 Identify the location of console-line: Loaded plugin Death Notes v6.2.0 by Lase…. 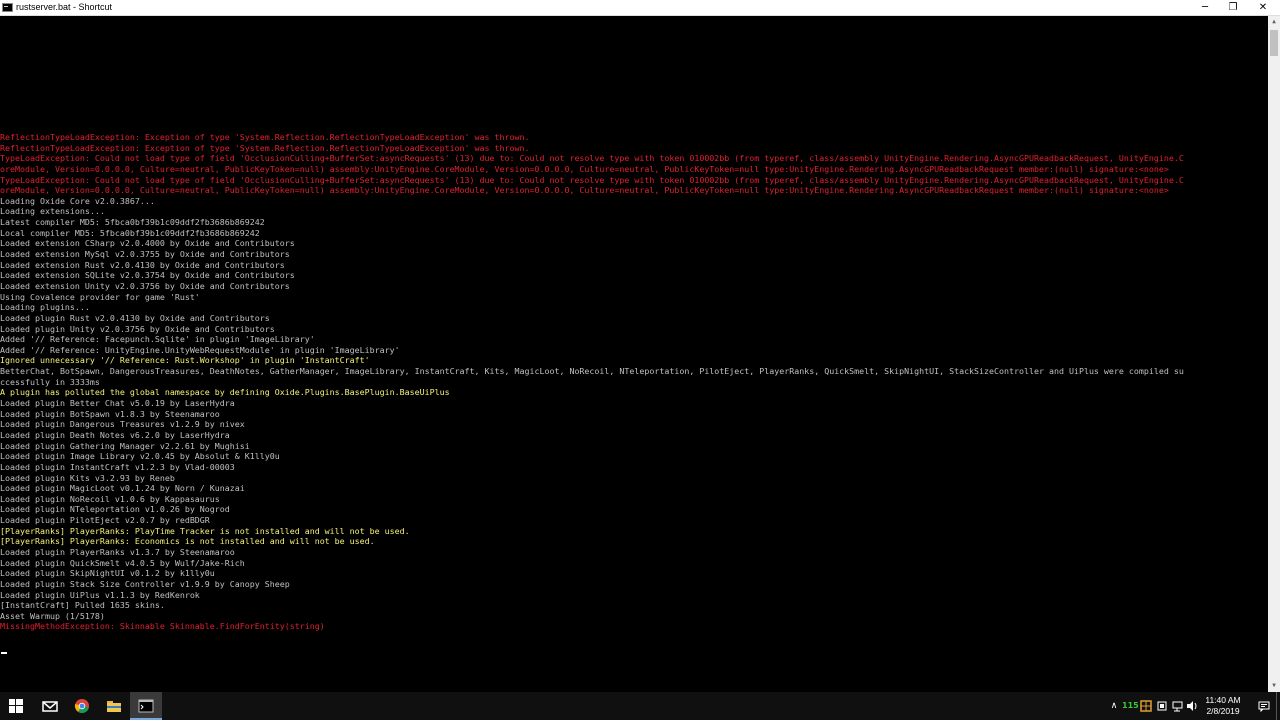
(115, 434).